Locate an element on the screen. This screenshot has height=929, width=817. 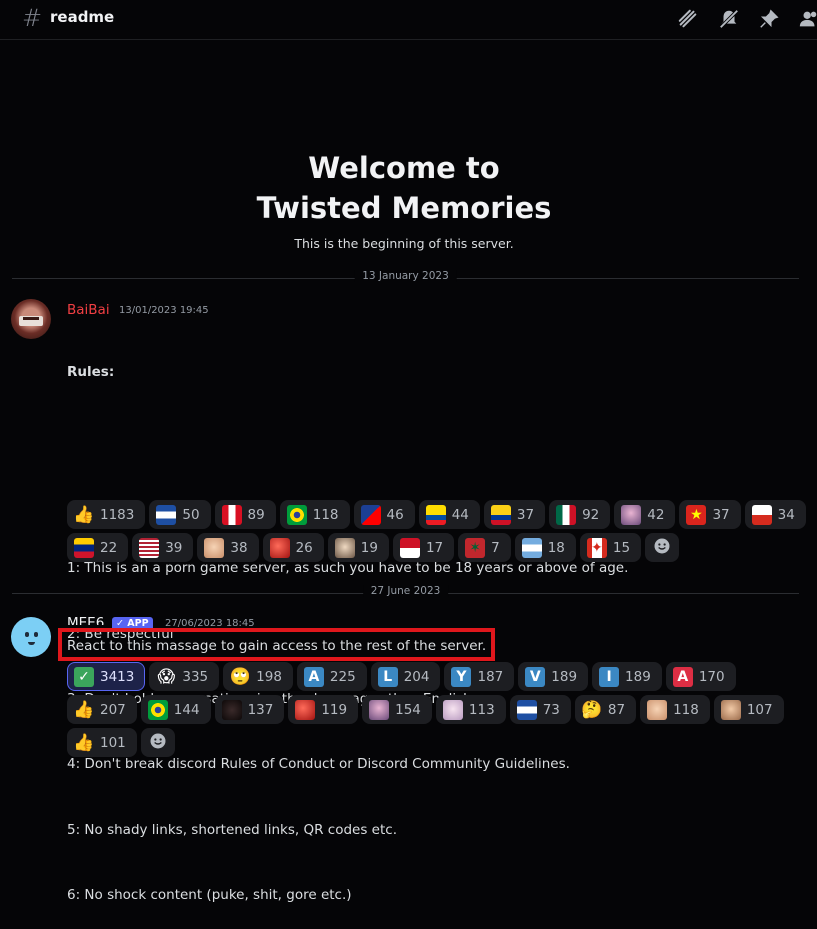
flag-canada-emoji: ✦ is located at coordinates (596, 547).